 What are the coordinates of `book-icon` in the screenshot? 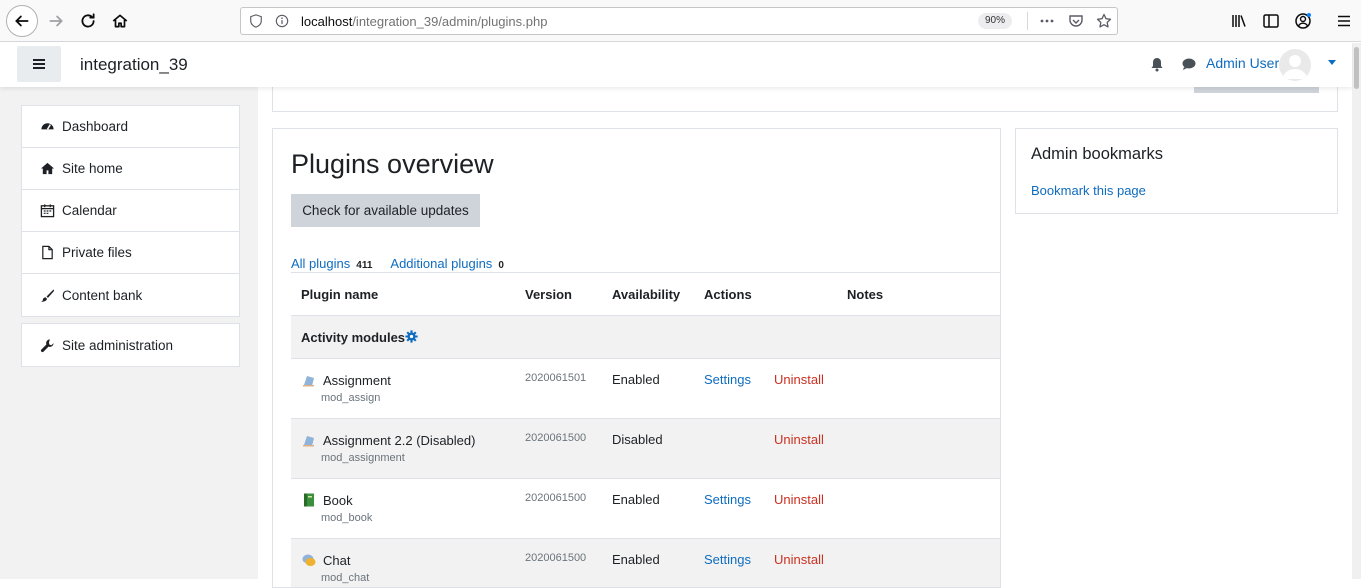 It's located at (309, 500).